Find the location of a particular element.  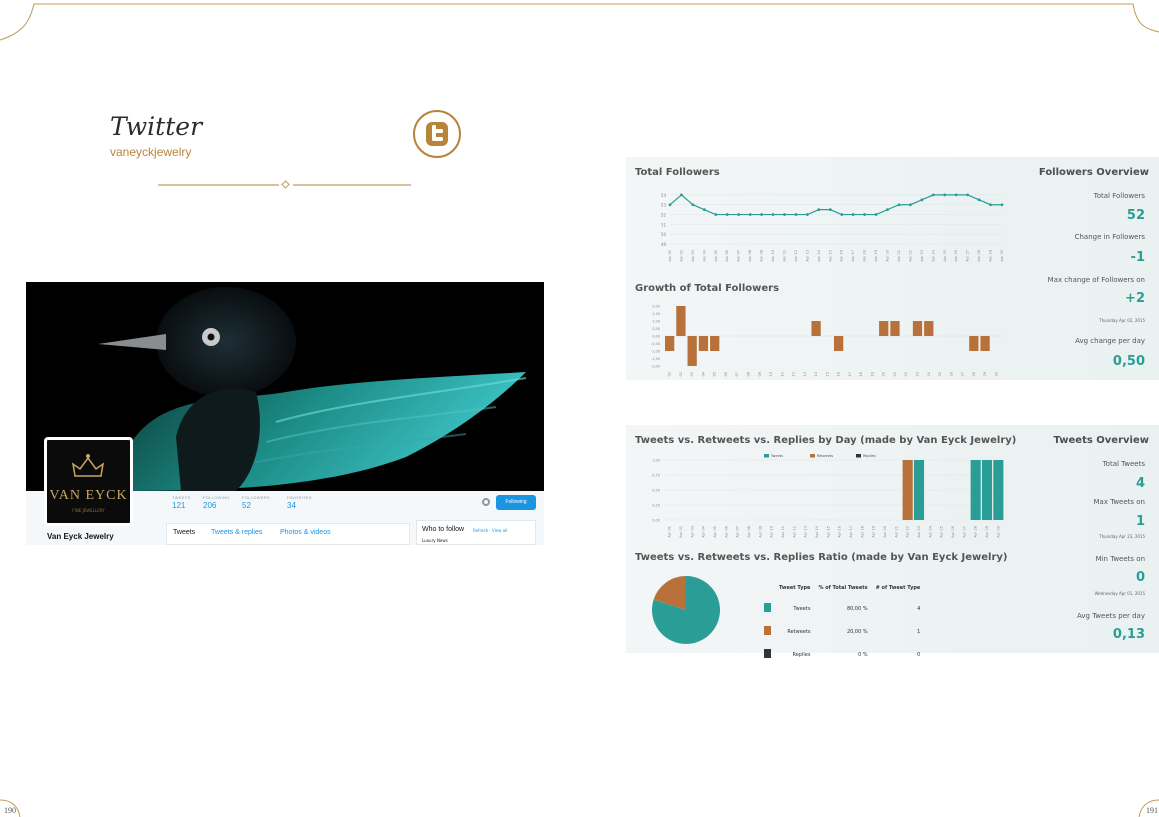

y-tick-label: 49 is located at coordinates (664, 244).